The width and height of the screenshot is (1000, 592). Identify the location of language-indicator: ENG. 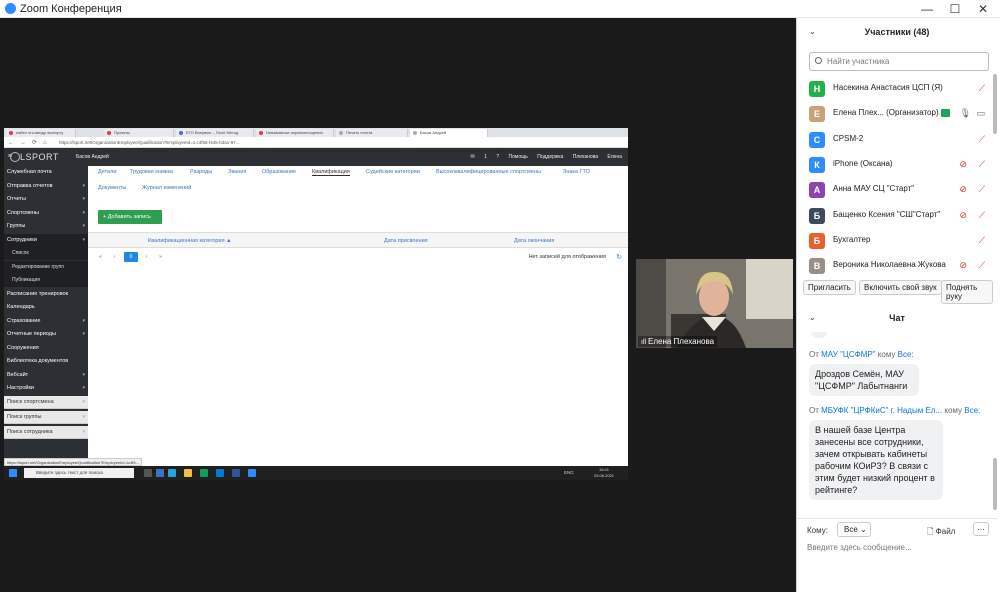
(569, 472).